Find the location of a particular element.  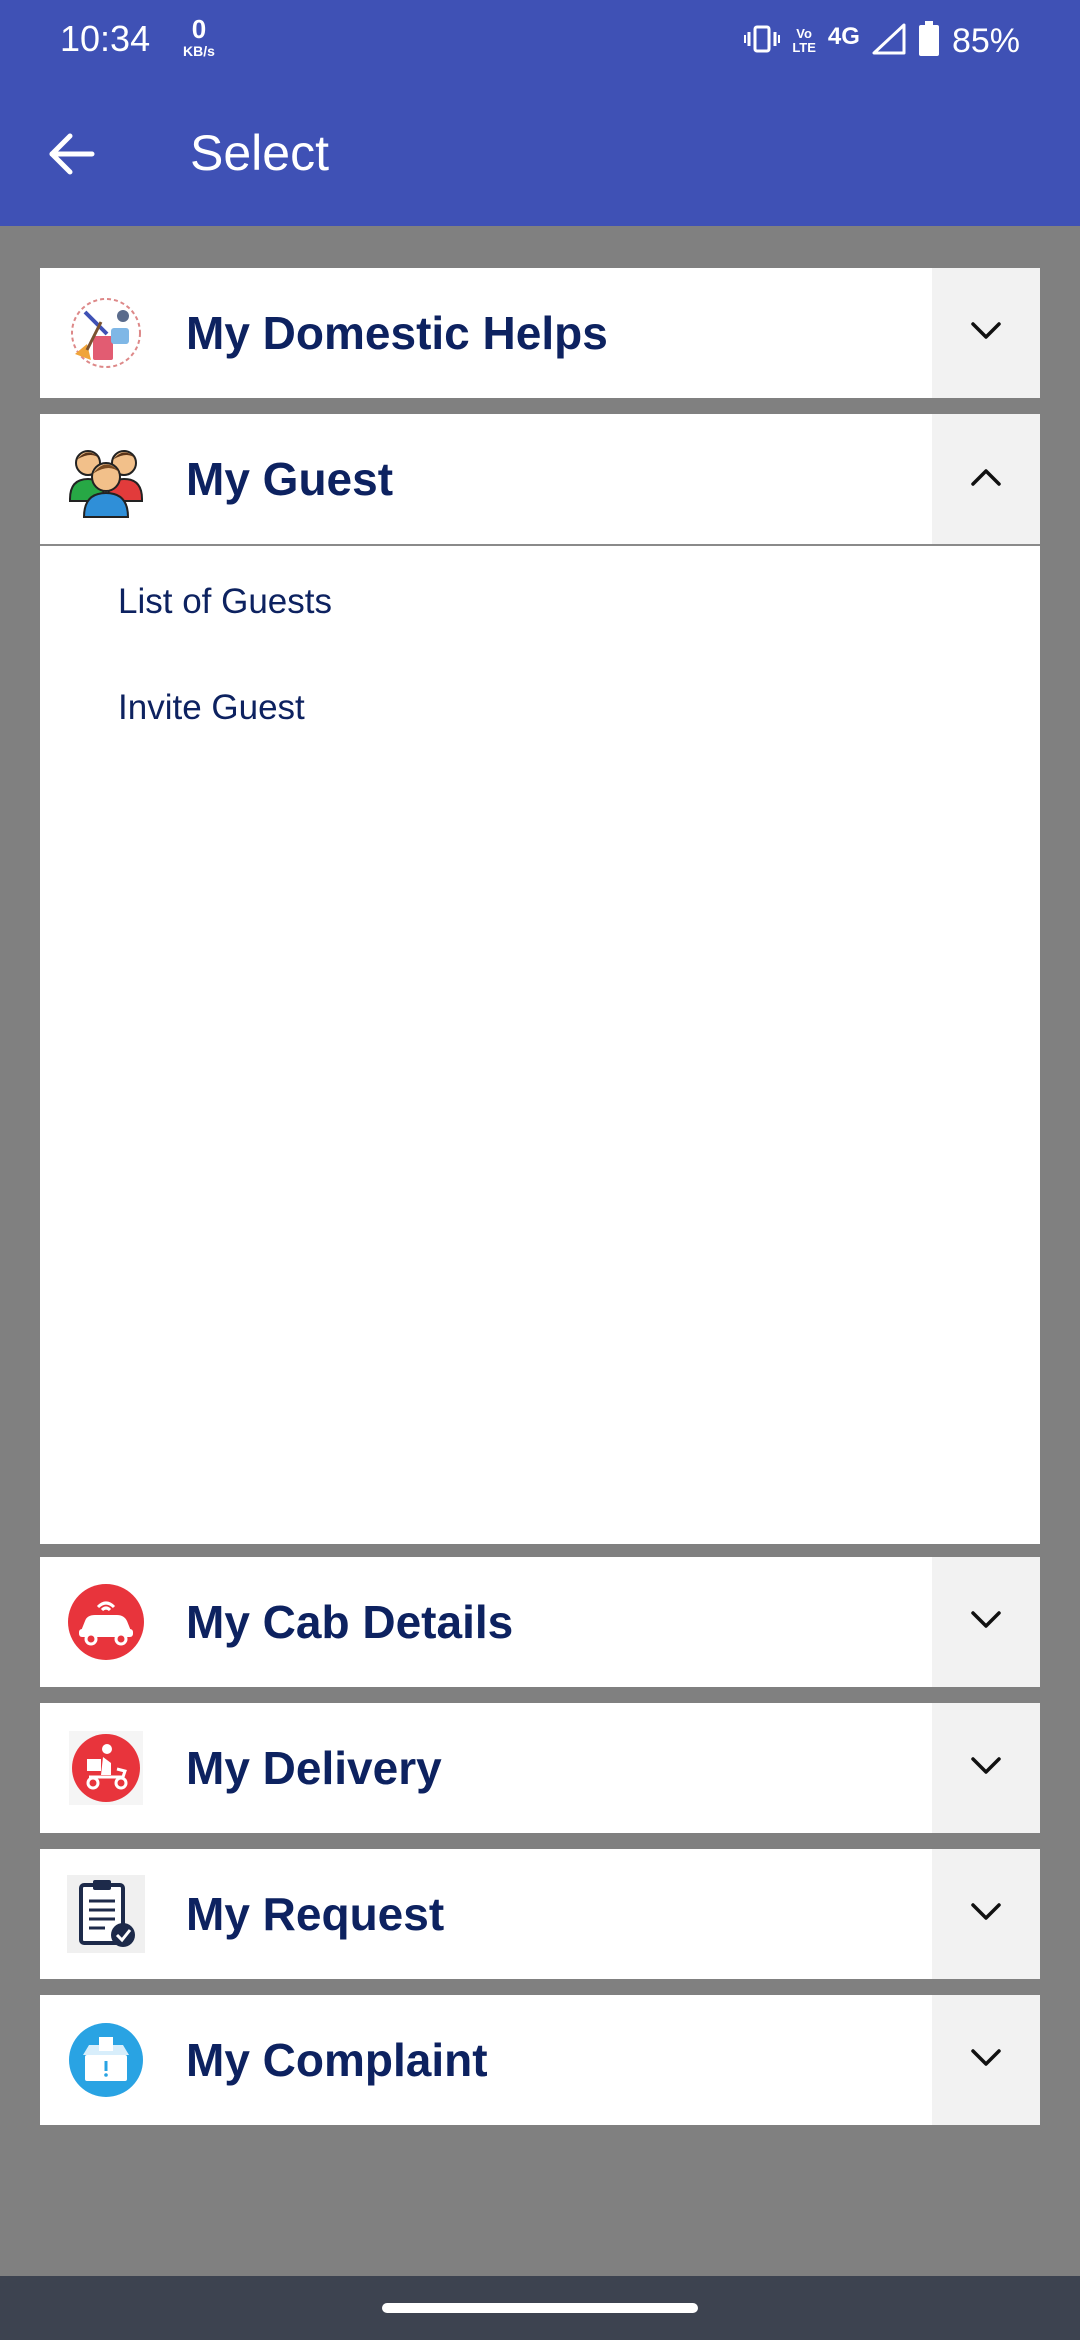

home-gesture-handle is located at coordinates (540, 2308).